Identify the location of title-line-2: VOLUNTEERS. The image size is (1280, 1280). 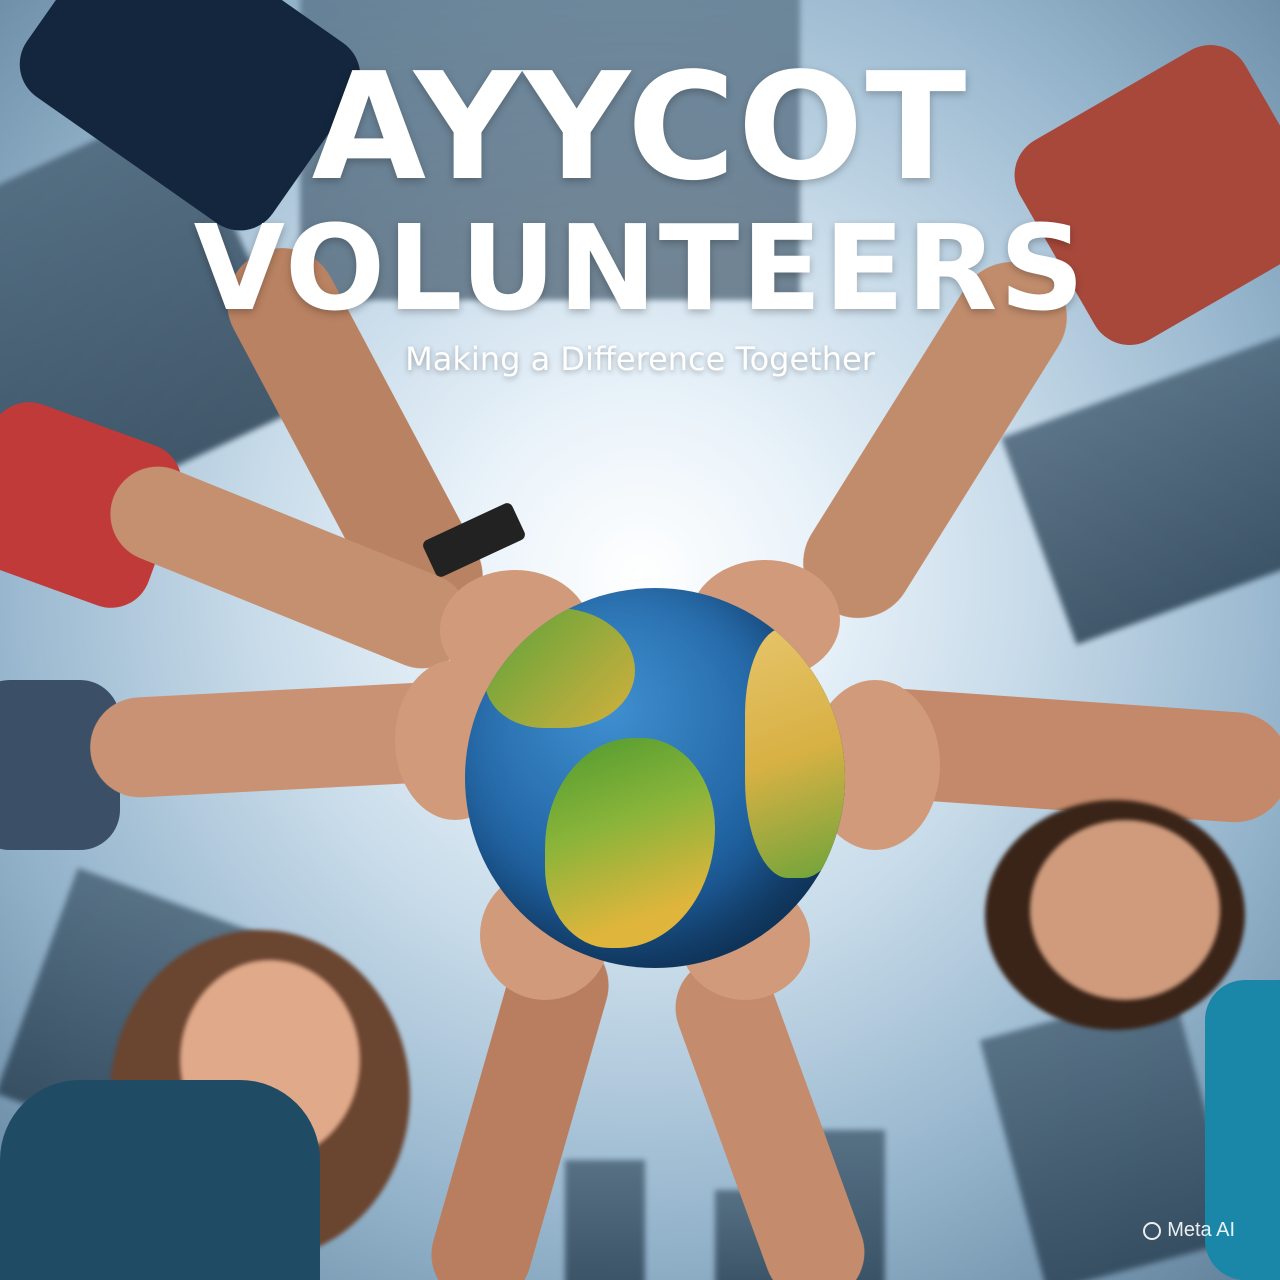
(640, 268).